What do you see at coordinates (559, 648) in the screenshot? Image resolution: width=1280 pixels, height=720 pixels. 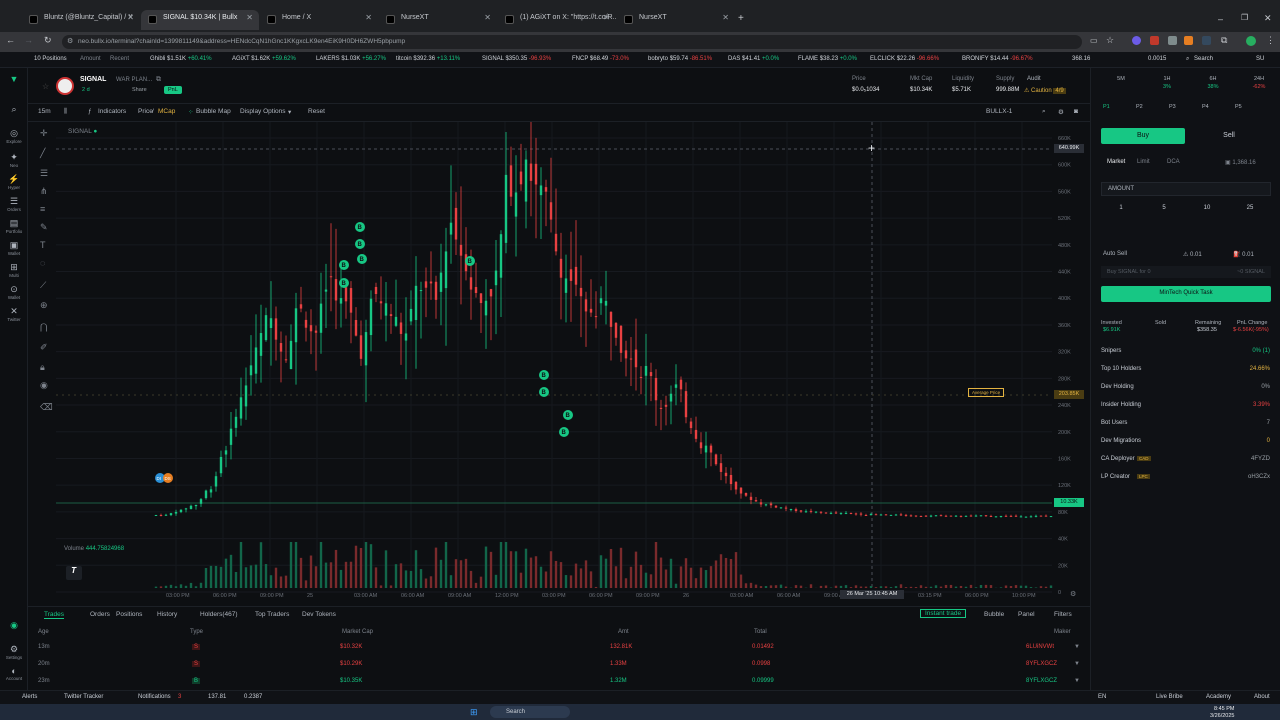 I see `table-row: 13m S $10.32K 132.81K 0.01492 6LUiNVWt ▼` at bounding box center [559, 648].